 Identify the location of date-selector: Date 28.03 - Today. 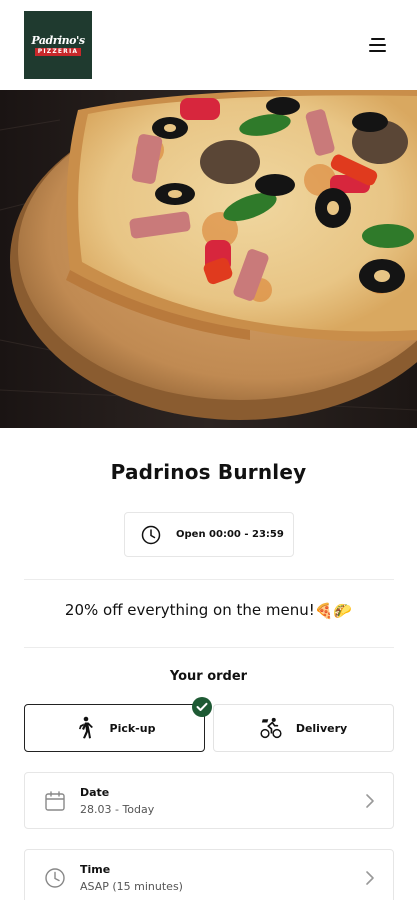
(209, 800).